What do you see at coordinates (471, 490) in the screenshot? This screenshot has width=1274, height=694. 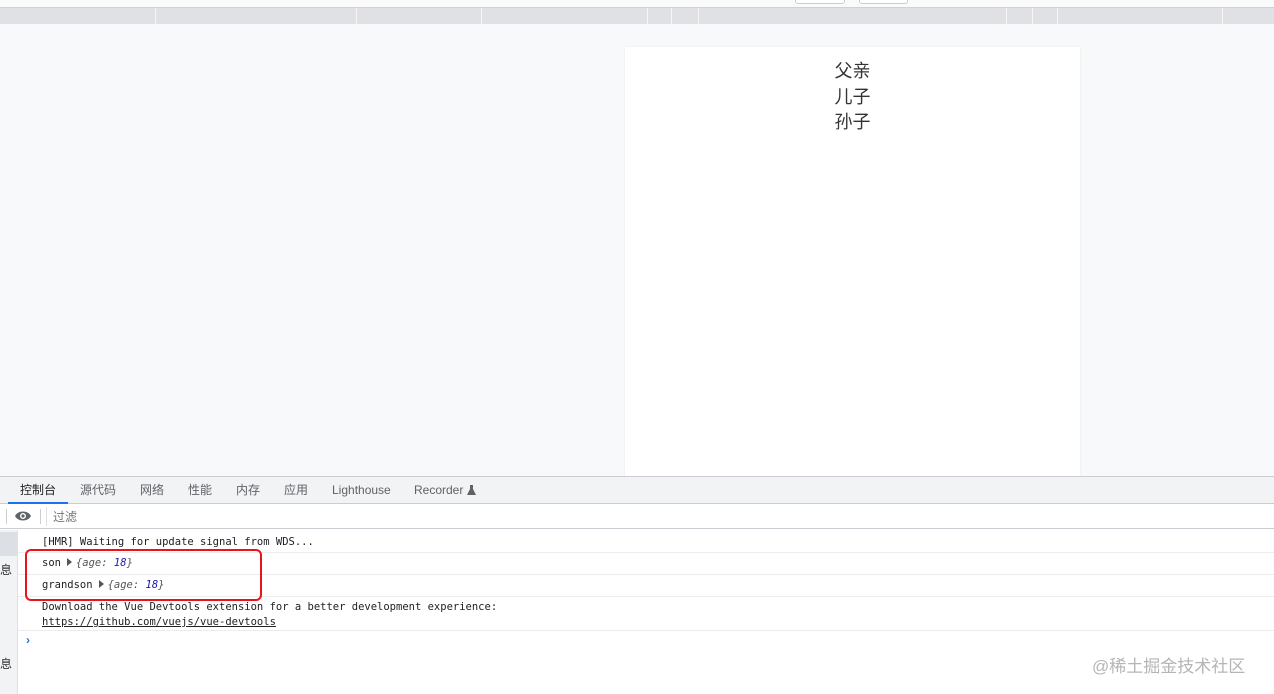 I see `flask-icon` at bounding box center [471, 490].